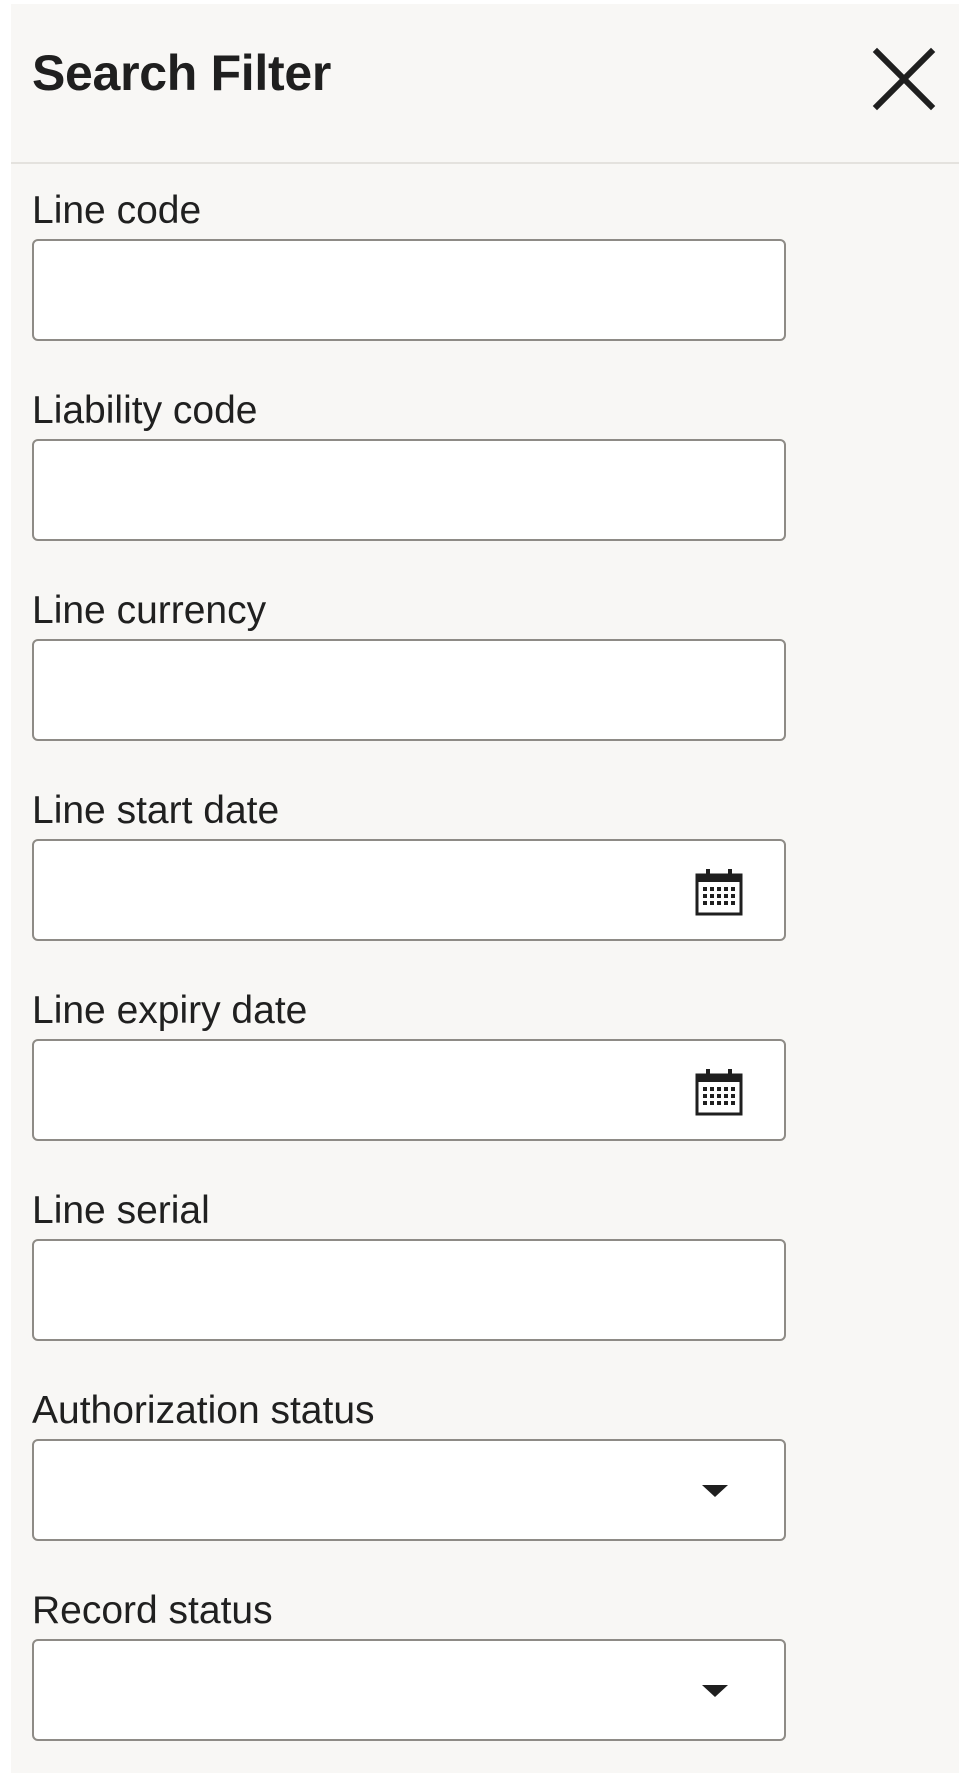 Image resolution: width=959 pixels, height=1789 pixels. What do you see at coordinates (203, 1410) in the screenshot?
I see `field-label: Authorization status` at bounding box center [203, 1410].